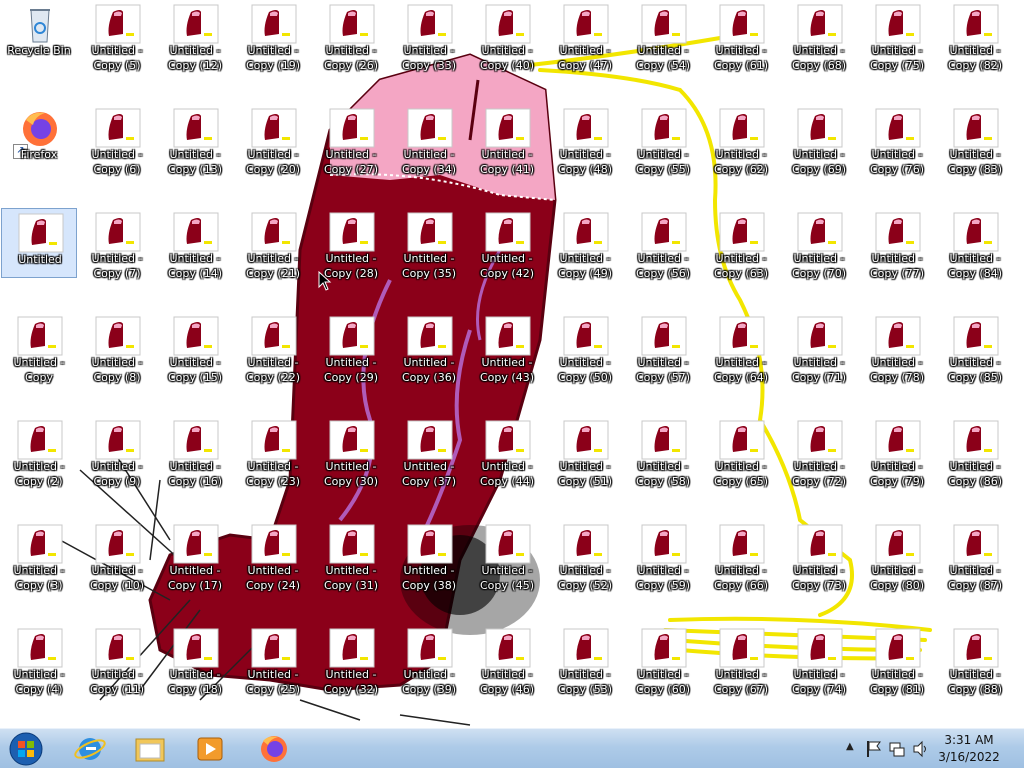  Describe the element at coordinates (429, 140) in the screenshot. I see `desktop-icon: Untitled - Copy (34)` at that location.